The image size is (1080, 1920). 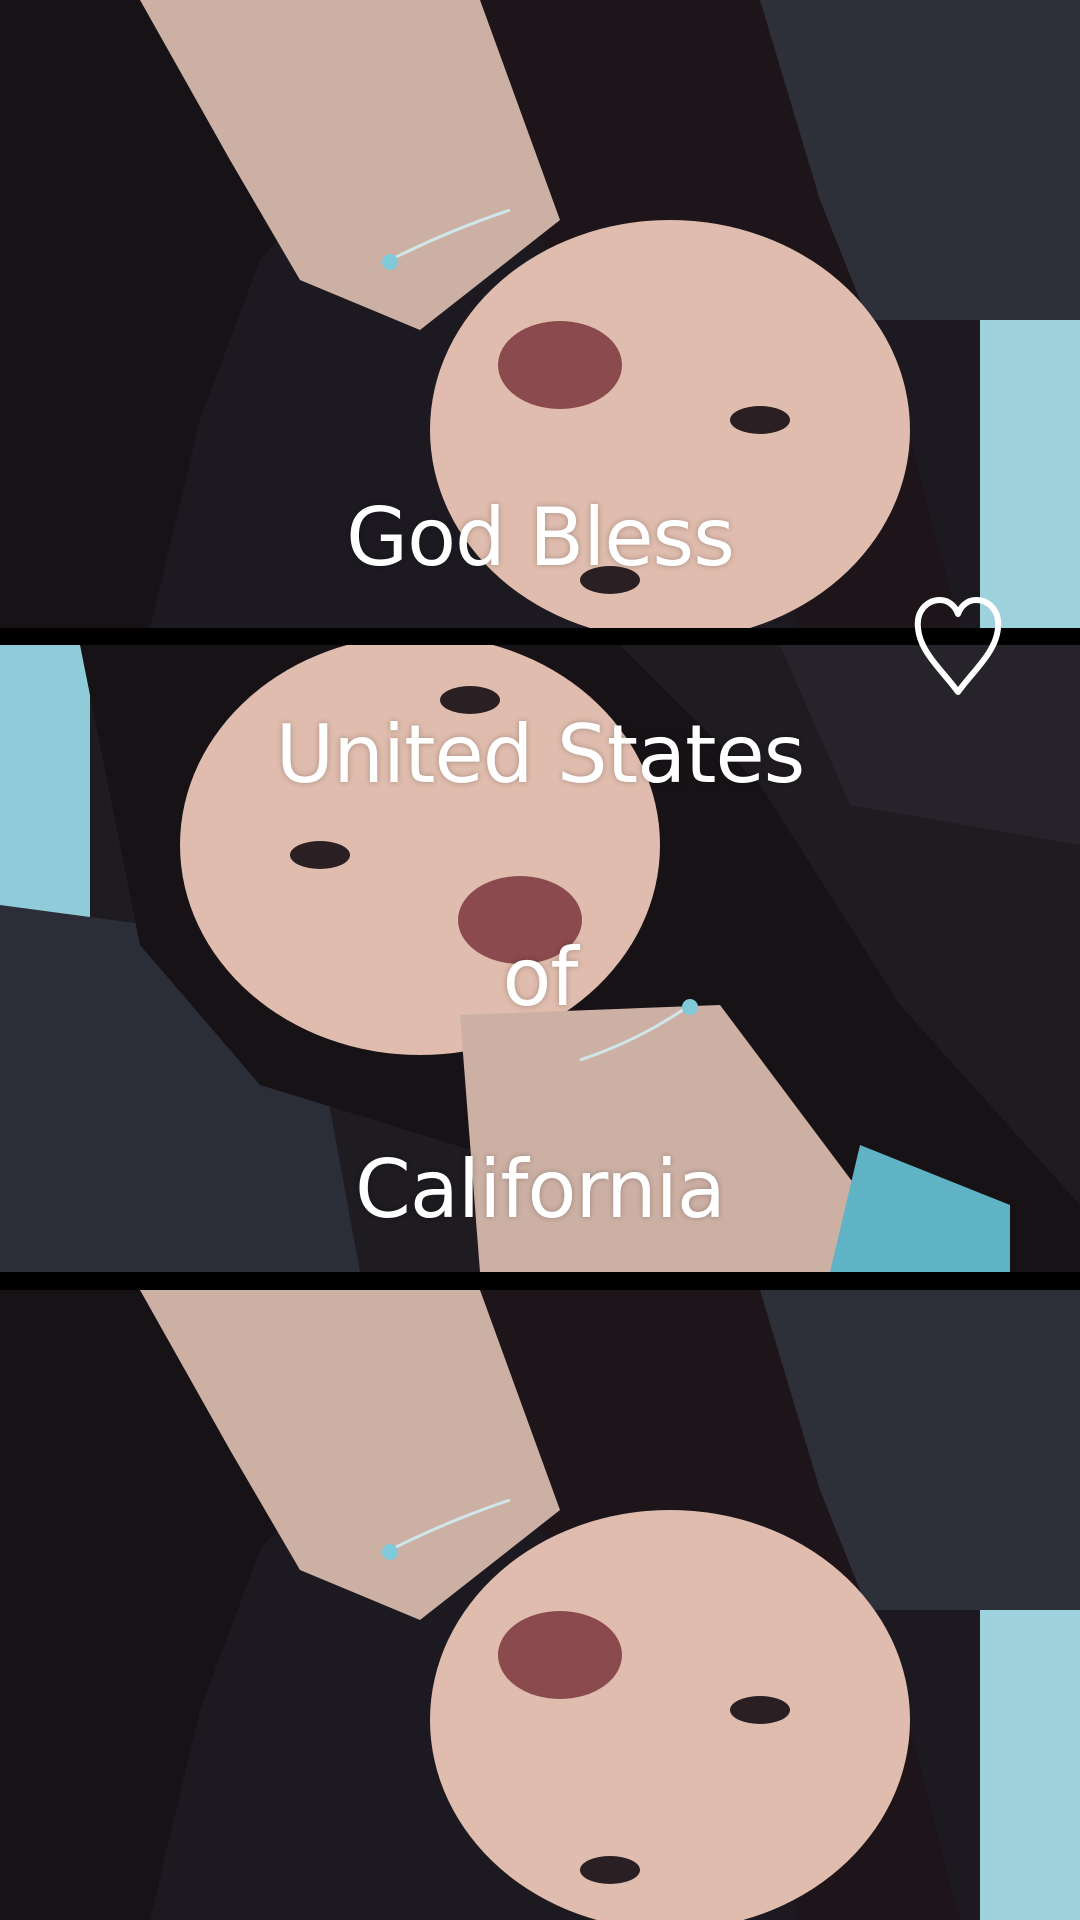 I want to click on caption-line-3: of, so click(x=540, y=977).